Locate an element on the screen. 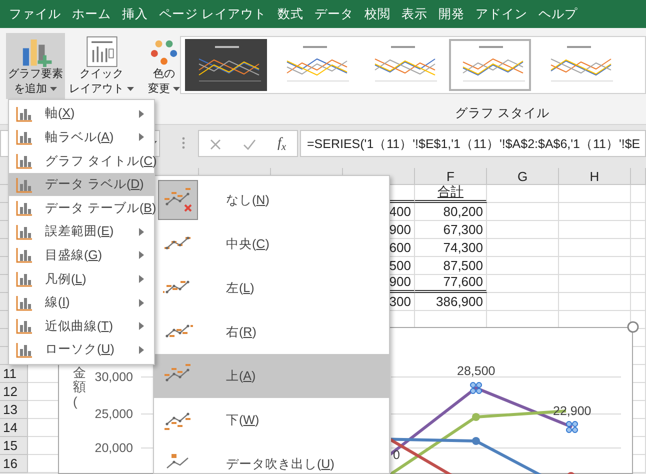 This screenshot has height=474, width=646. table-cell: 80,200 is located at coordinates (451, 212).